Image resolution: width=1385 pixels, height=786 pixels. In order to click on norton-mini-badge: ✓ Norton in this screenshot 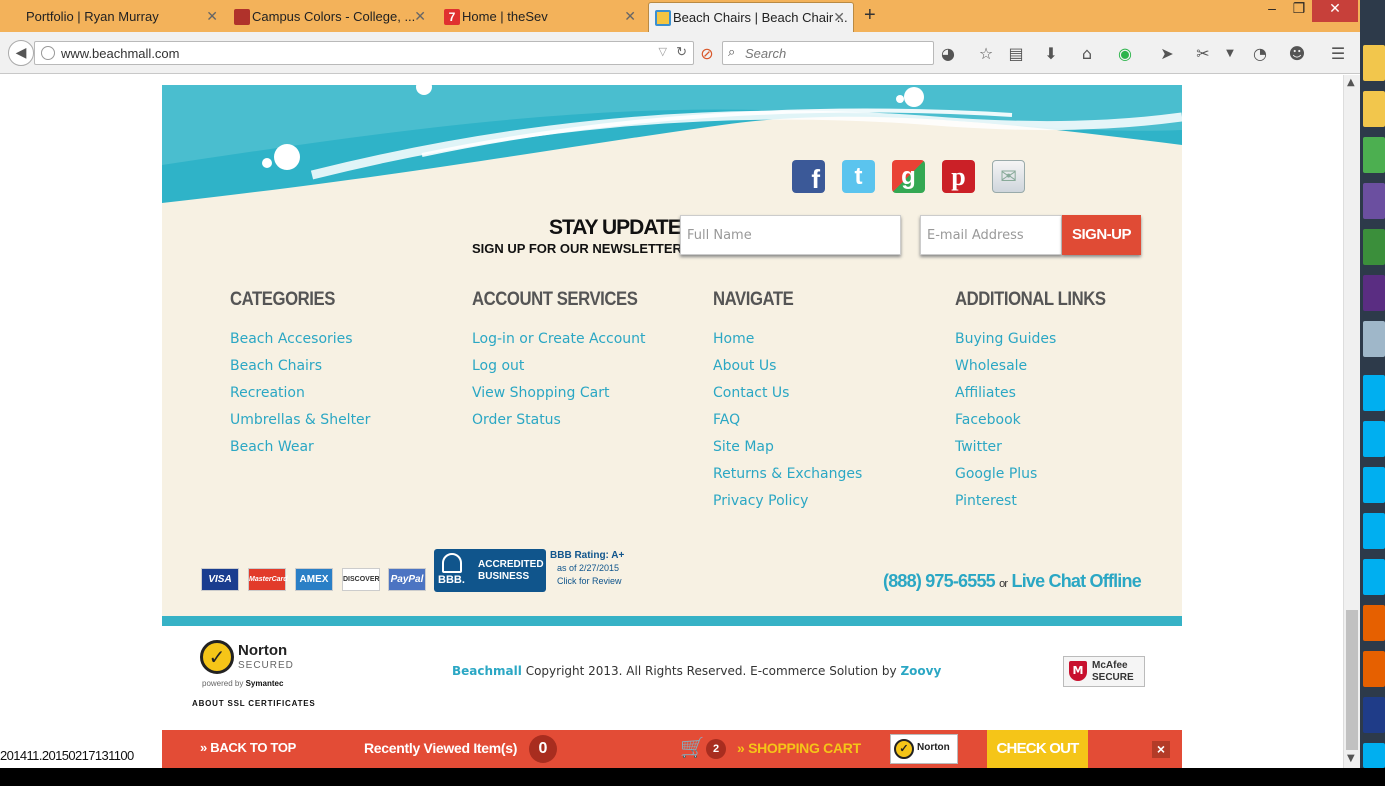, I will do `click(924, 749)`.